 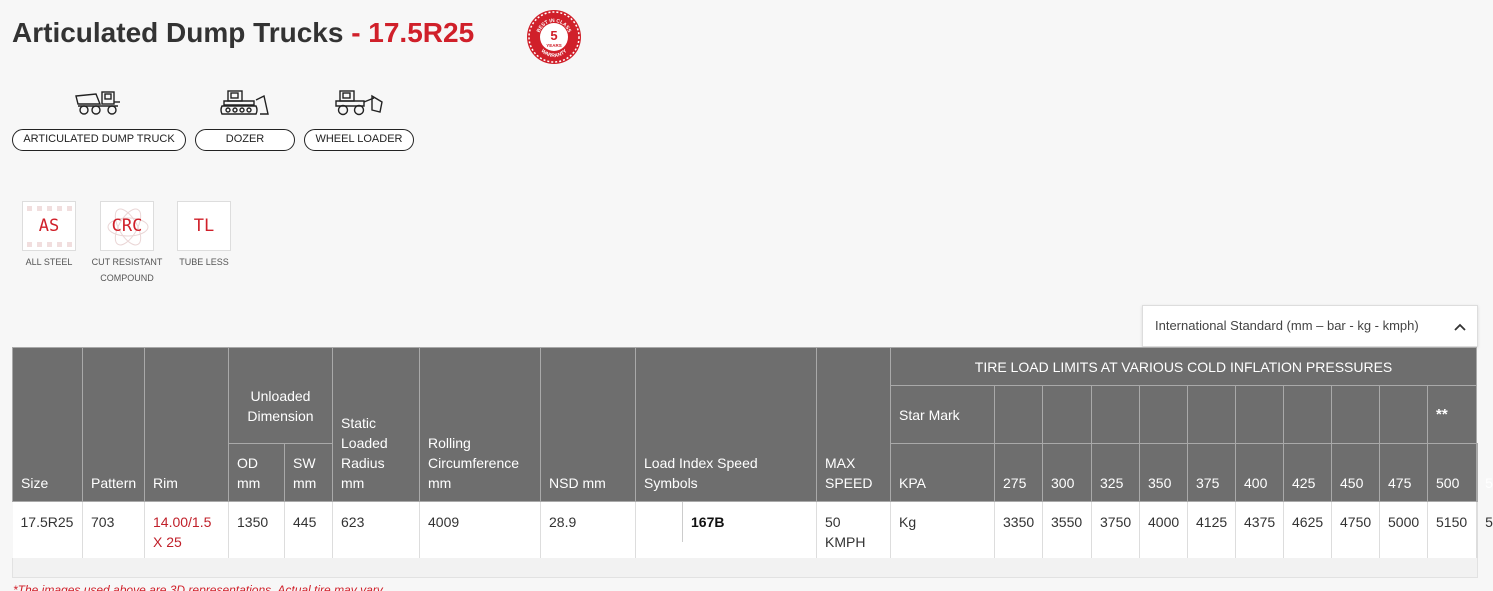 I want to click on header-pressure: 275, so click(x=1018, y=472).